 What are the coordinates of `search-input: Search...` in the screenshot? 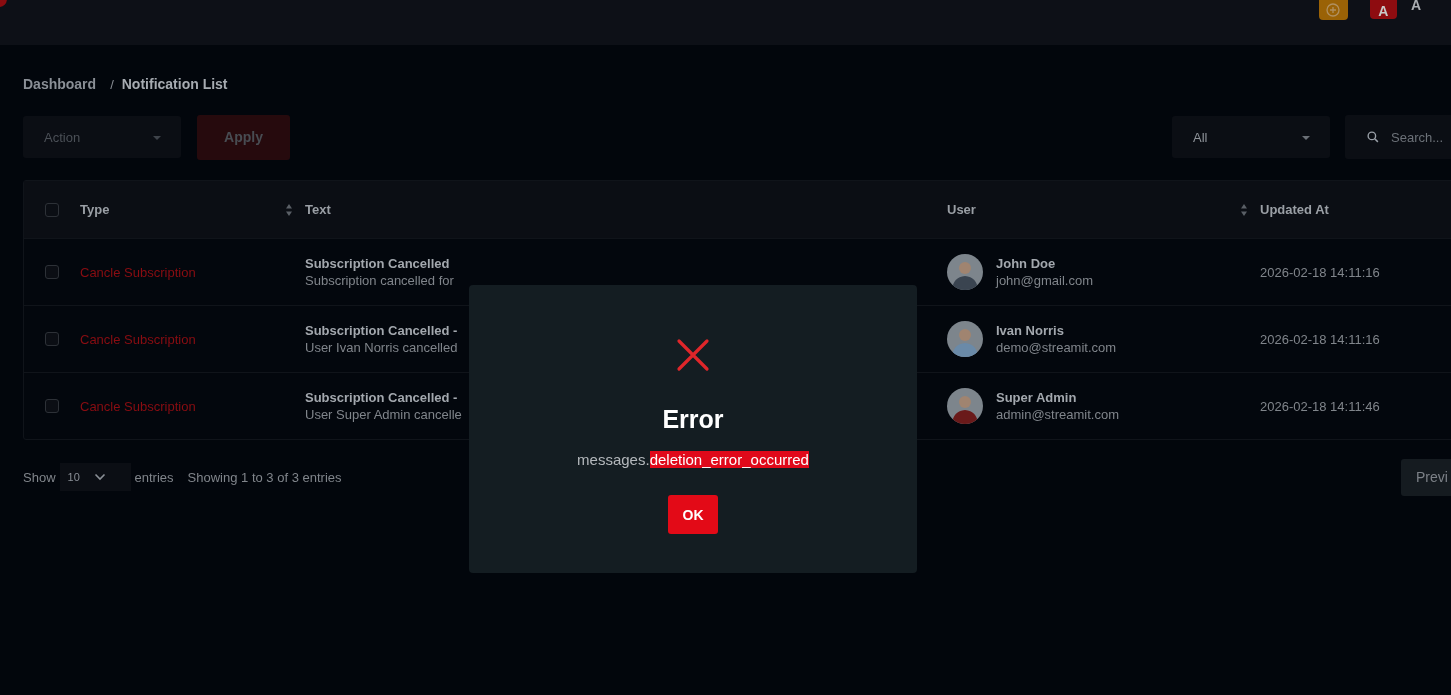 It's located at (1421, 137).